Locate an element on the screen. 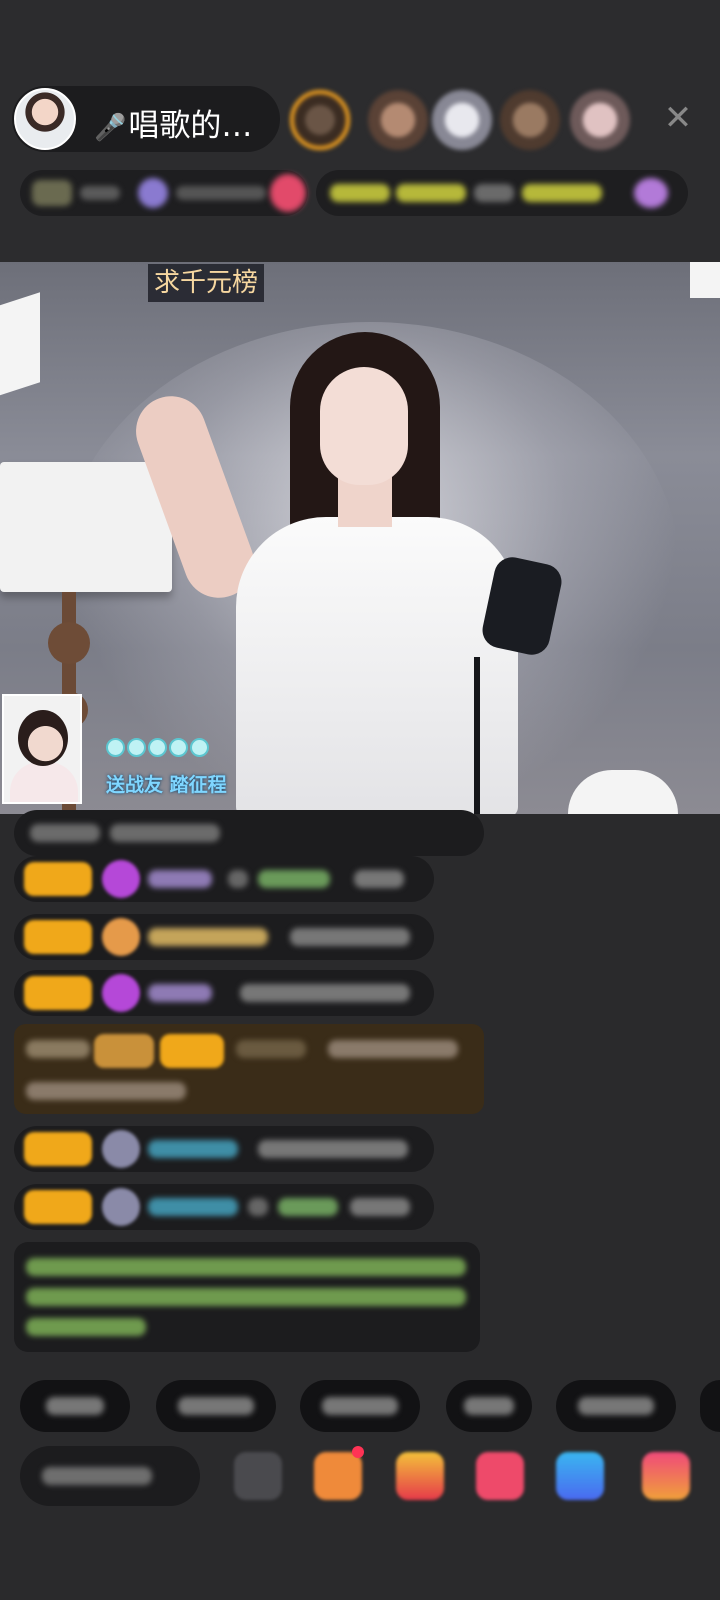 Image resolution: width=720 pixels, height=1600 pixels. host-avatar is located at coordinates (45, 119).